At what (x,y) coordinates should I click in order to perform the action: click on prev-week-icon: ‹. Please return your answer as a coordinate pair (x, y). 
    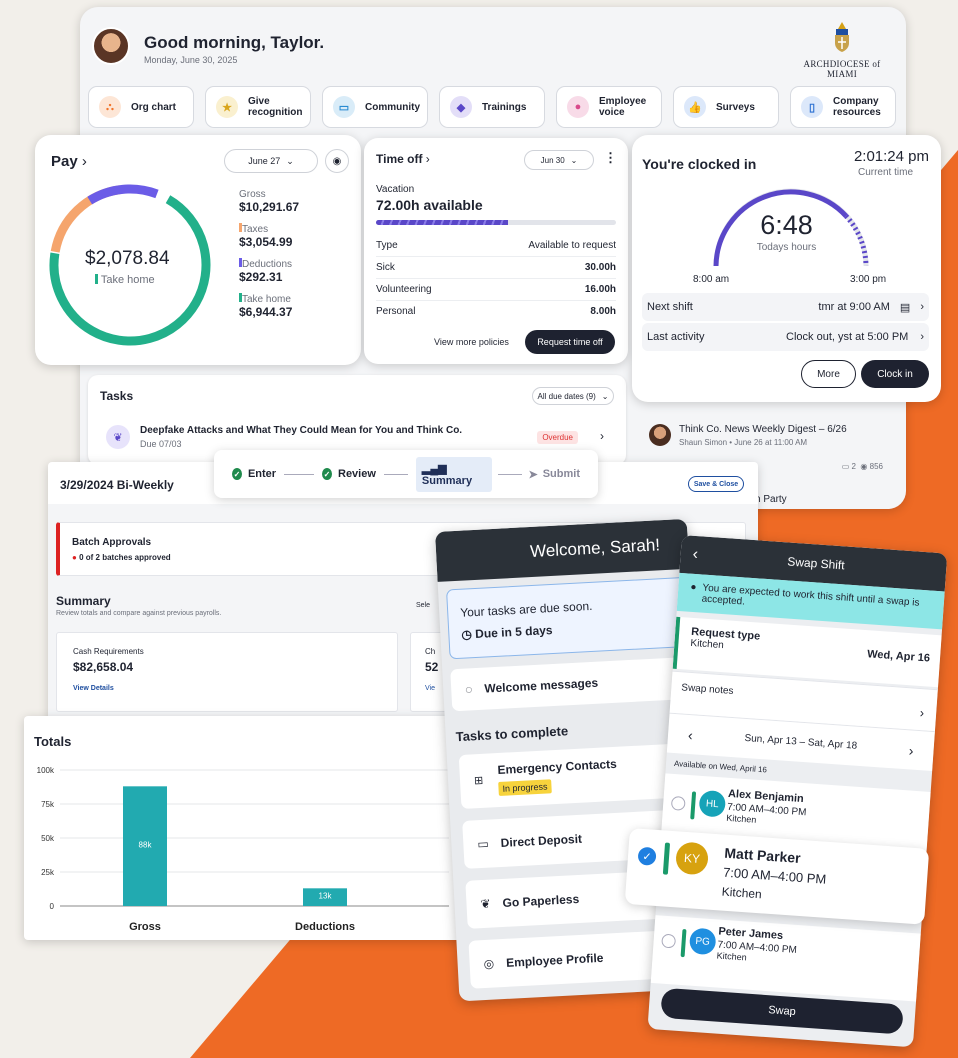
    Looking at the image, I should click on (691, 734).